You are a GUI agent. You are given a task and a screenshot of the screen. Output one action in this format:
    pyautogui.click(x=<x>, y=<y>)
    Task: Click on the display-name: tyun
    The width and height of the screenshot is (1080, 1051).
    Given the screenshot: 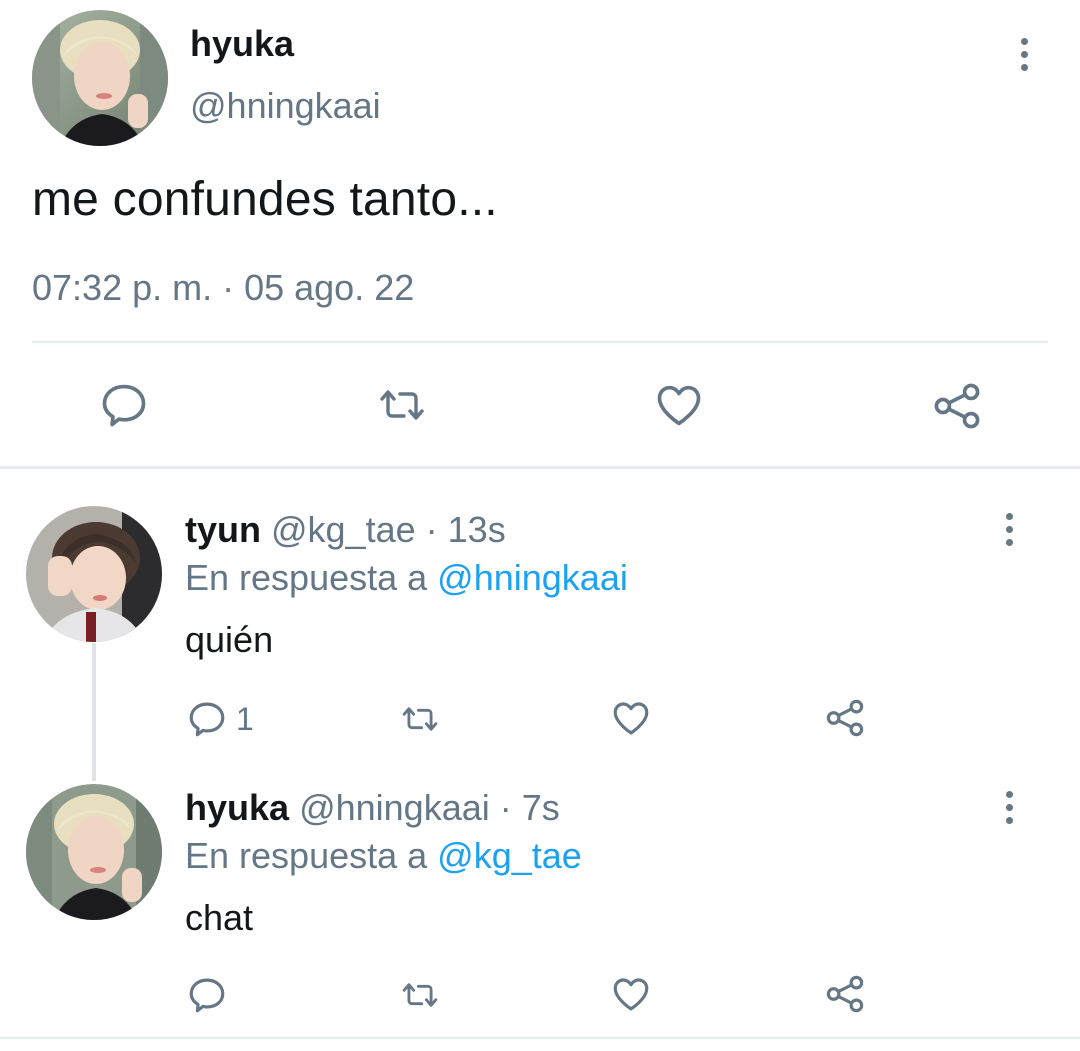 What is the action you would take?
    pyautogui.click(x=223, y=529)
    